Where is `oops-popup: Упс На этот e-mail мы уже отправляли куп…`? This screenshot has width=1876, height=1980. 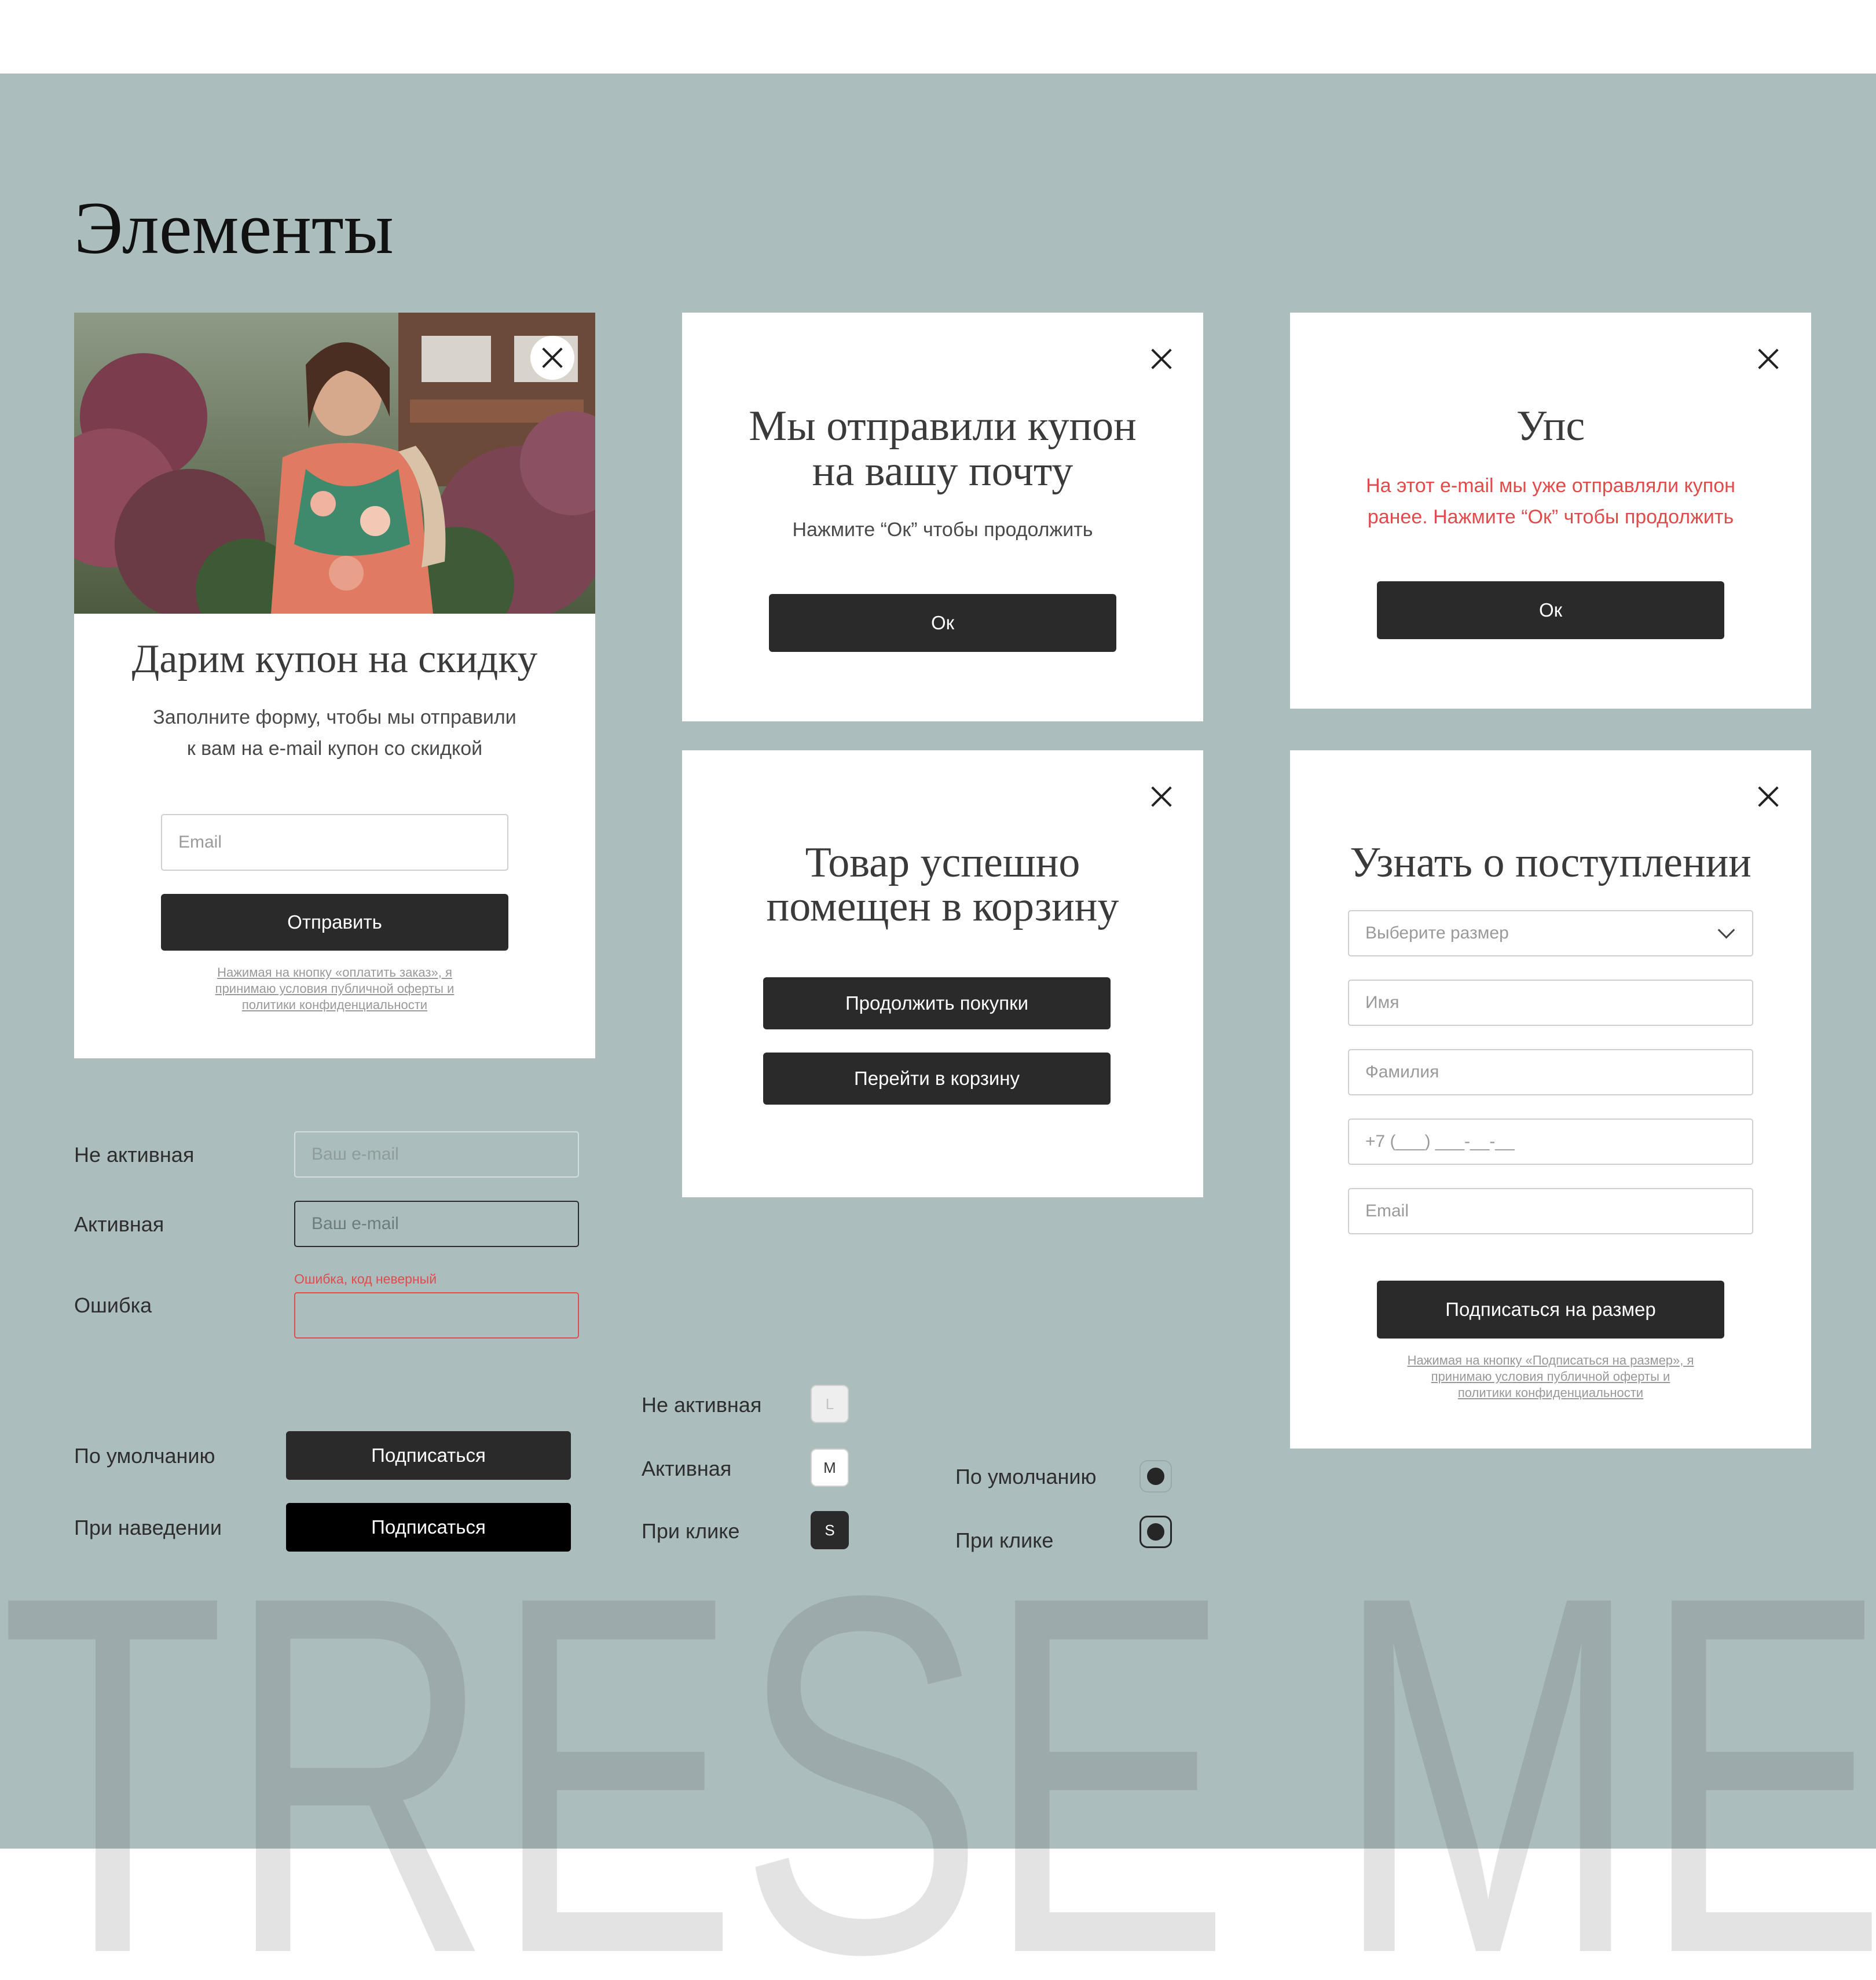
oops-popup: Упс На этот e-mail мы уже отправляли куп… is located at coordinates (1550, 511).